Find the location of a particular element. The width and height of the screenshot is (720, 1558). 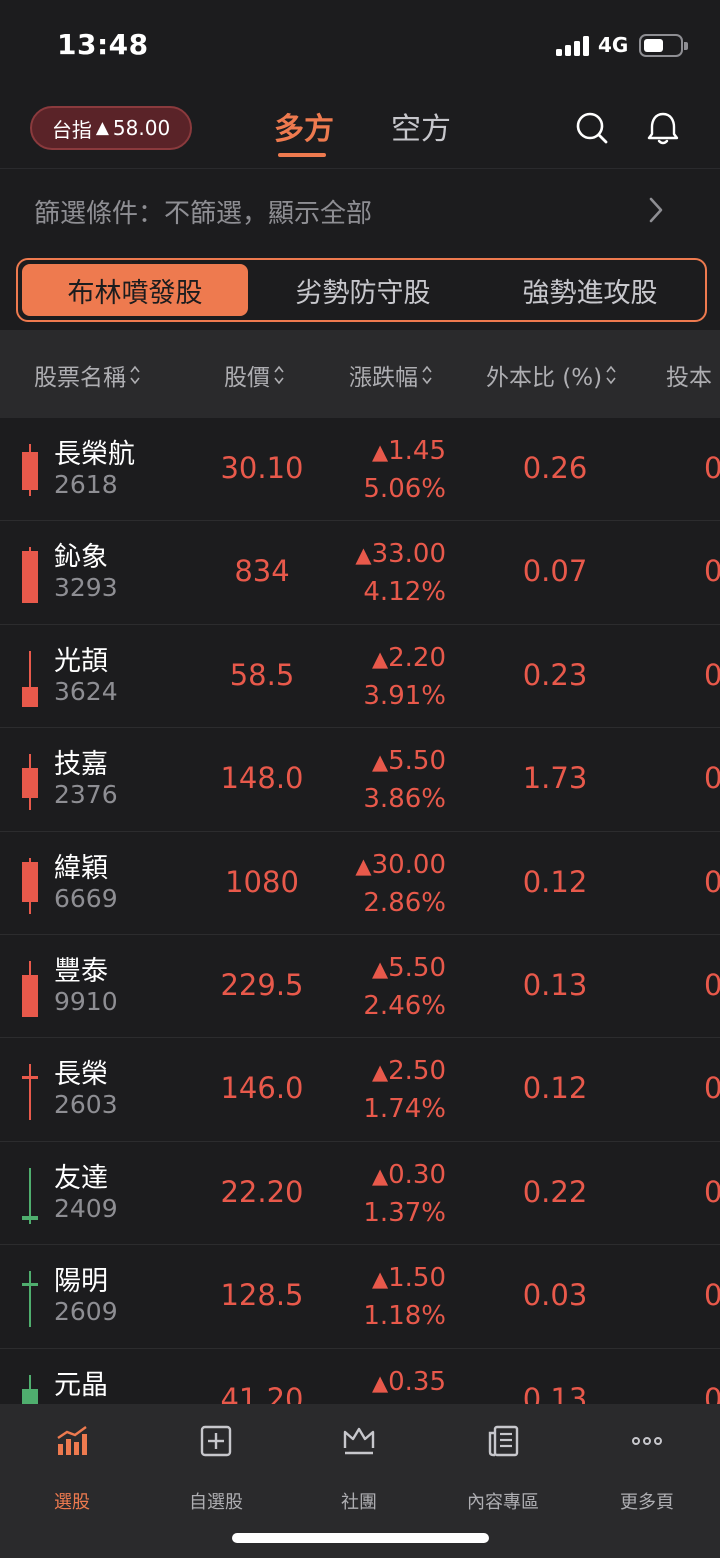

stock-code: 9910 is located at coordinates (86, 1001).